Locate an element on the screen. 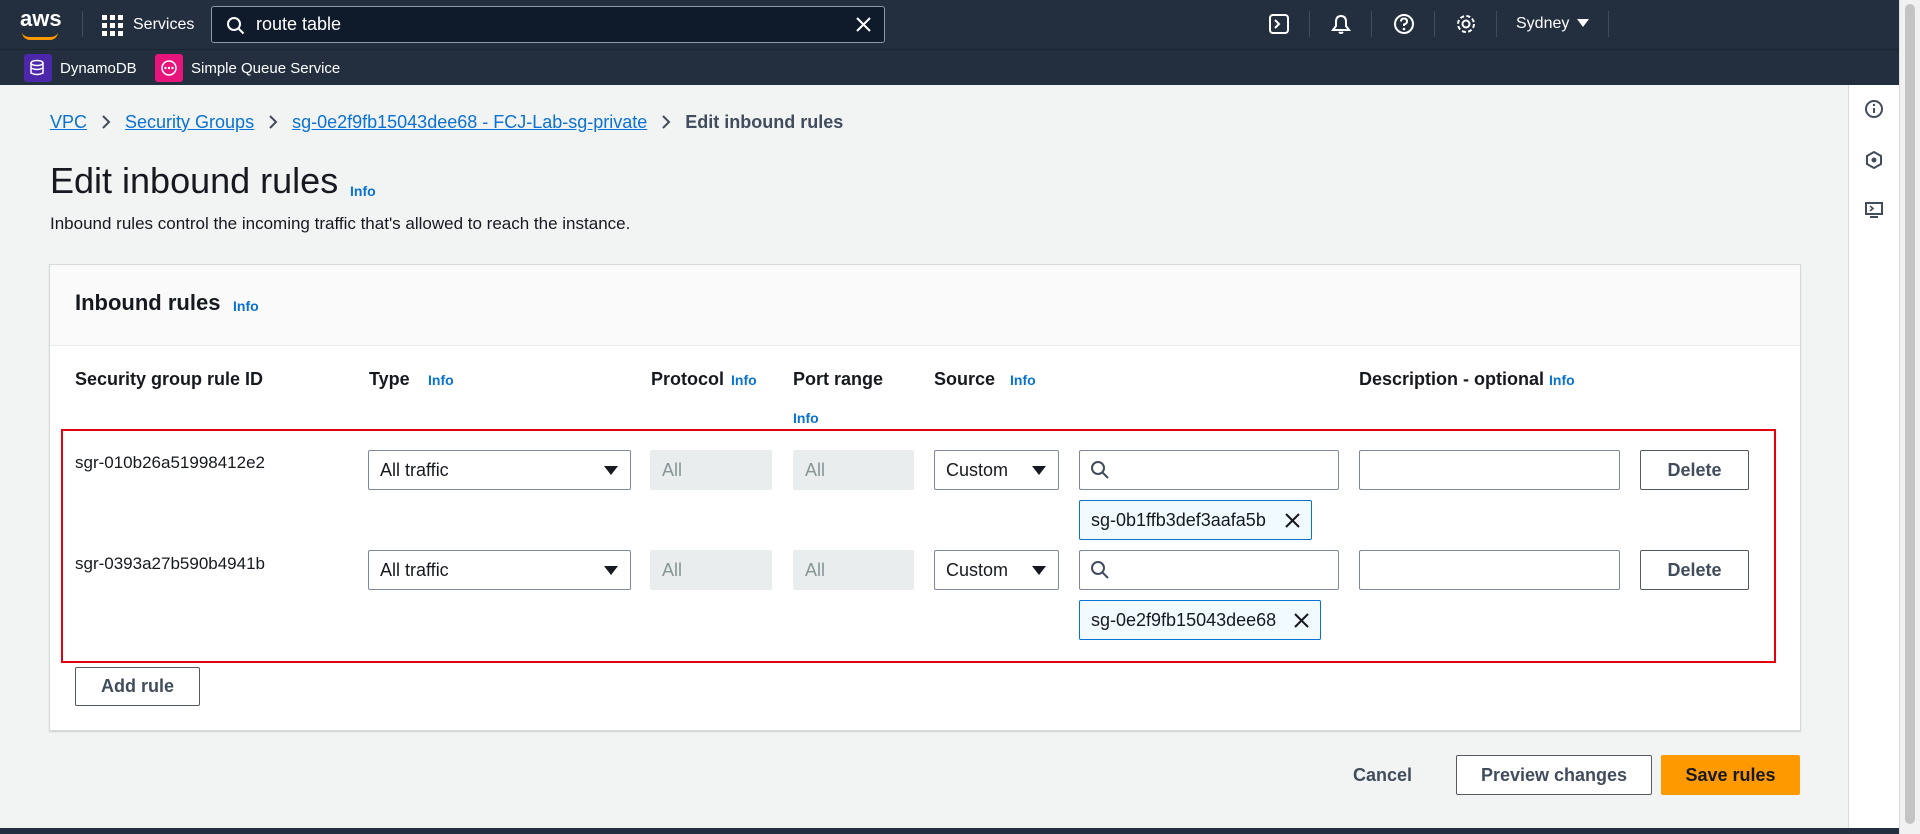  cloudshell-icon is located at coordinates (1279, 24).